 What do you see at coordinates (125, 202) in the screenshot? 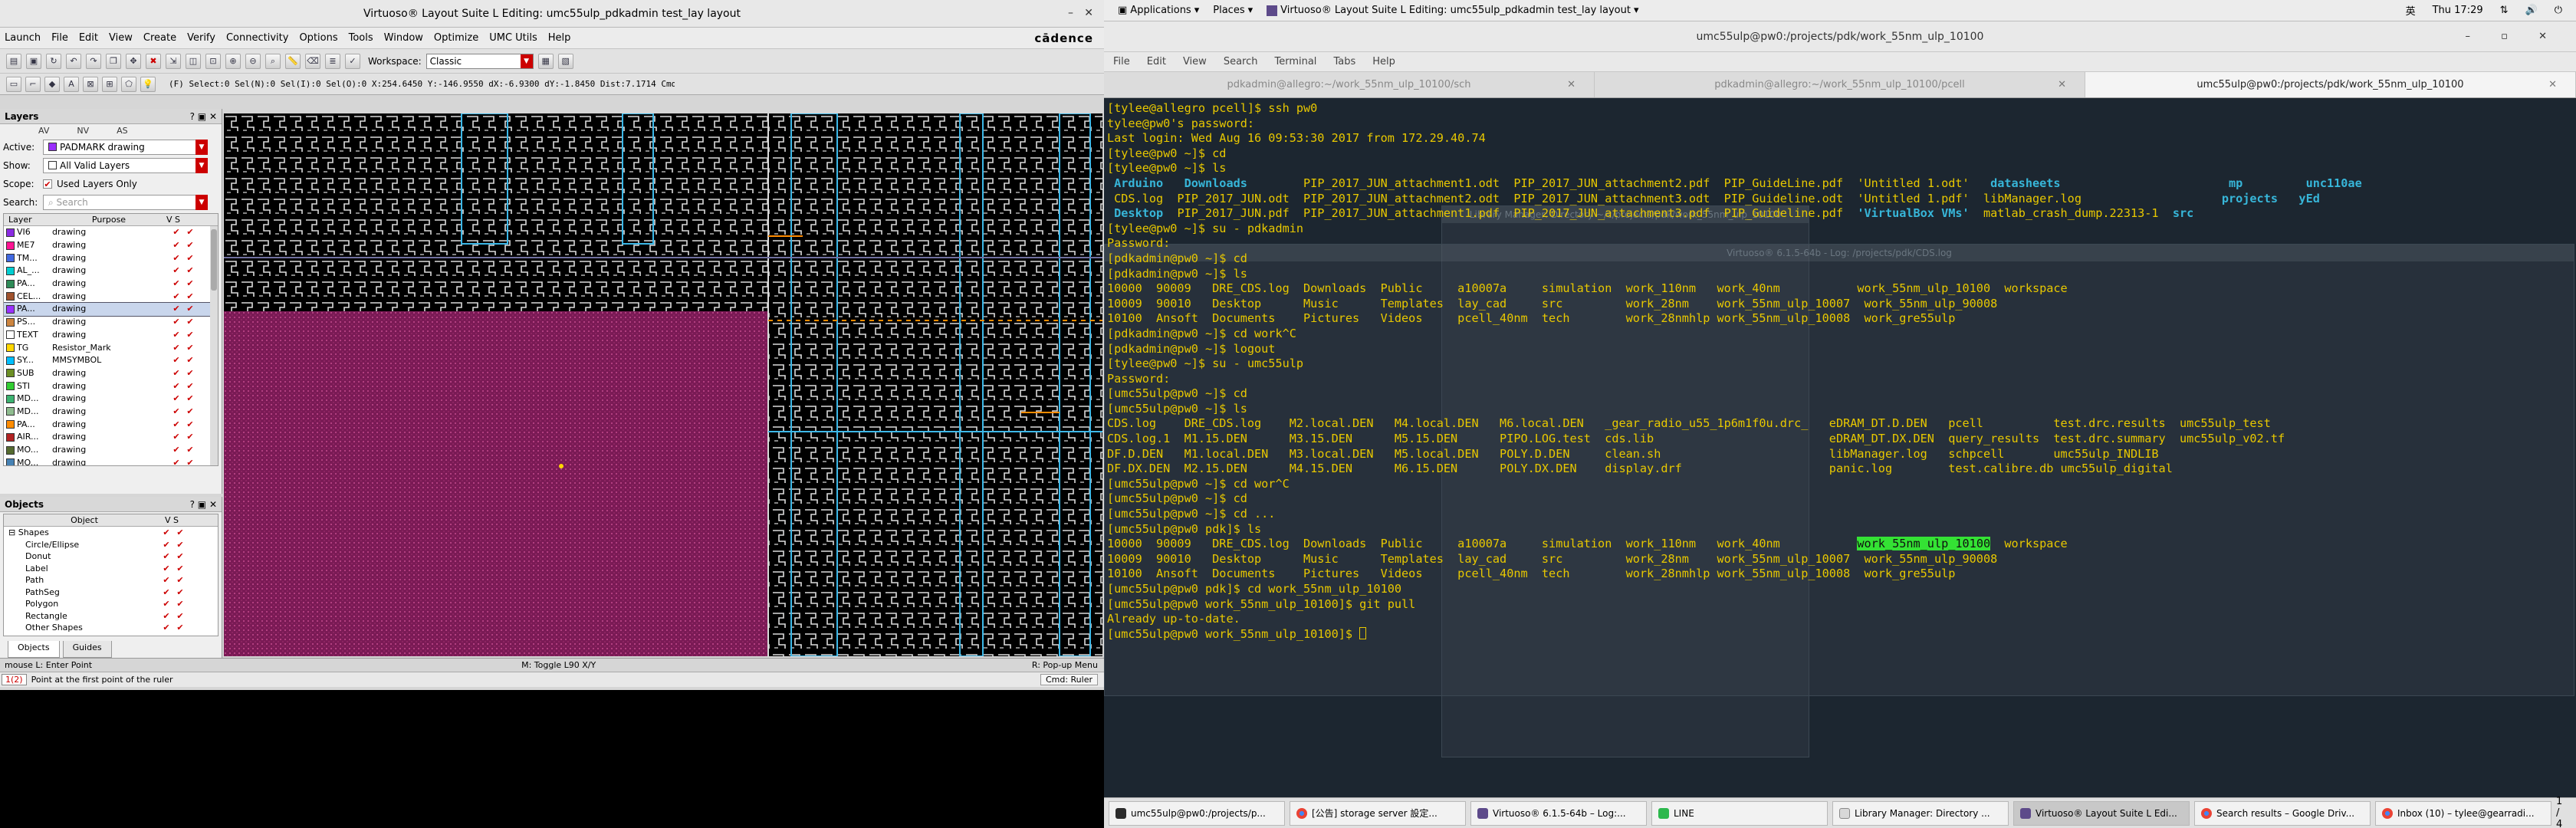
I see `layer-search-input: ⌕ Search ▼` at bounding box center [125, 202].